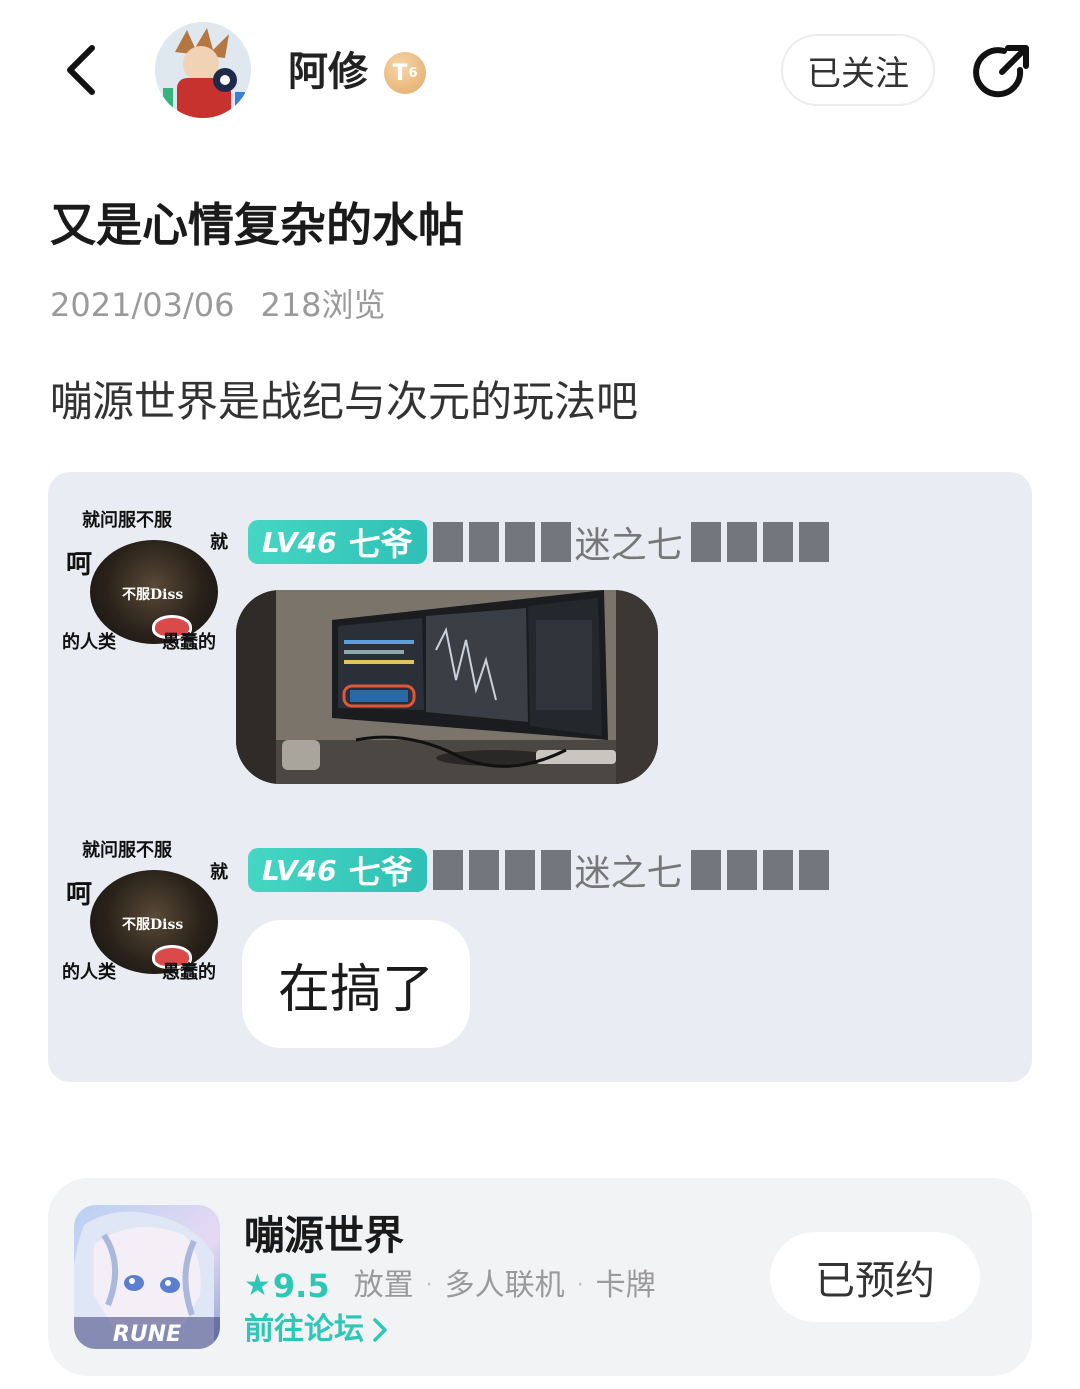  What do you see at coordinates (380, 1330) in the screenshot?
I see `chevron-right-icon` at bounding box center [380, 1330].